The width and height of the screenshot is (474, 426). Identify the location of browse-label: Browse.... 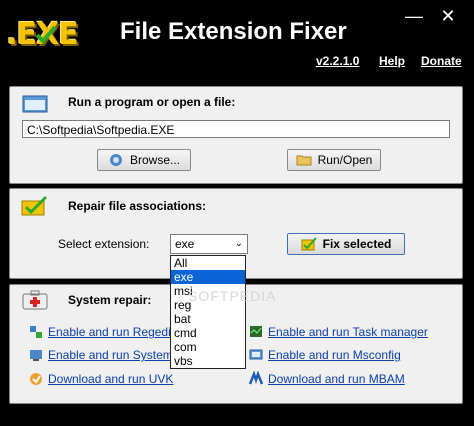
(154, 160).